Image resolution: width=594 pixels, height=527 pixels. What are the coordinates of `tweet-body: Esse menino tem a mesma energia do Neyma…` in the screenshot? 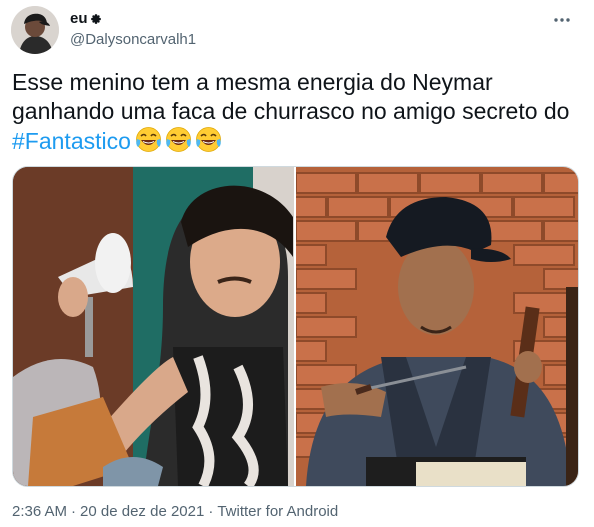 It's located at (291, 96).